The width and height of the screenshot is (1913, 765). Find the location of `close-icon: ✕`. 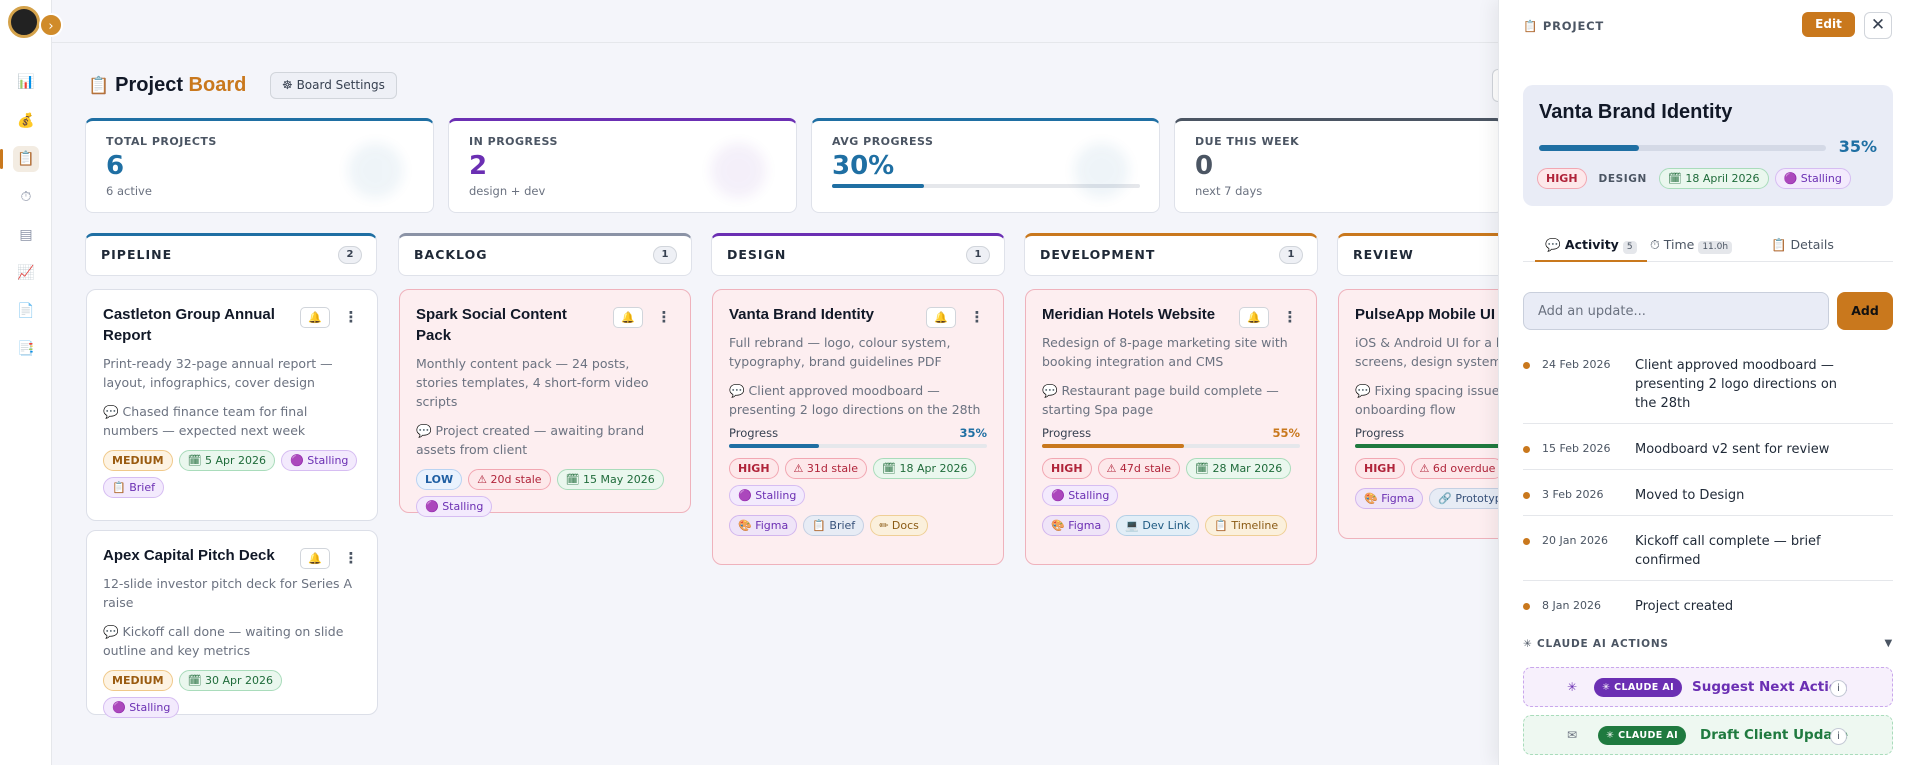

close-icon: ✕ is located at coordinates (1878, 25).